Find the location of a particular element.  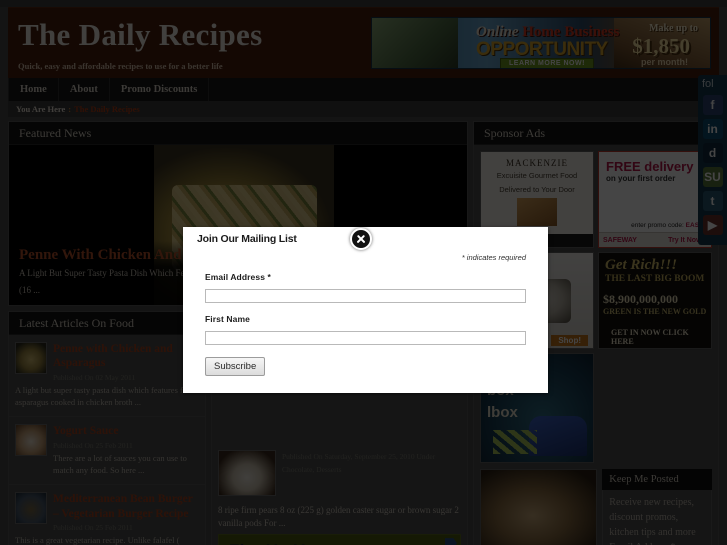

breadcrumb-current: The Daily Recipes is located at coordinates (107, 109).